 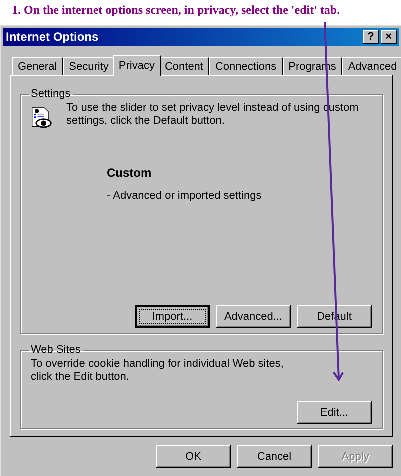 What do you see at coordinates (56, 350) in the screenshot?
I see `group-title: Web Sites` at bounding box center [56, 350].